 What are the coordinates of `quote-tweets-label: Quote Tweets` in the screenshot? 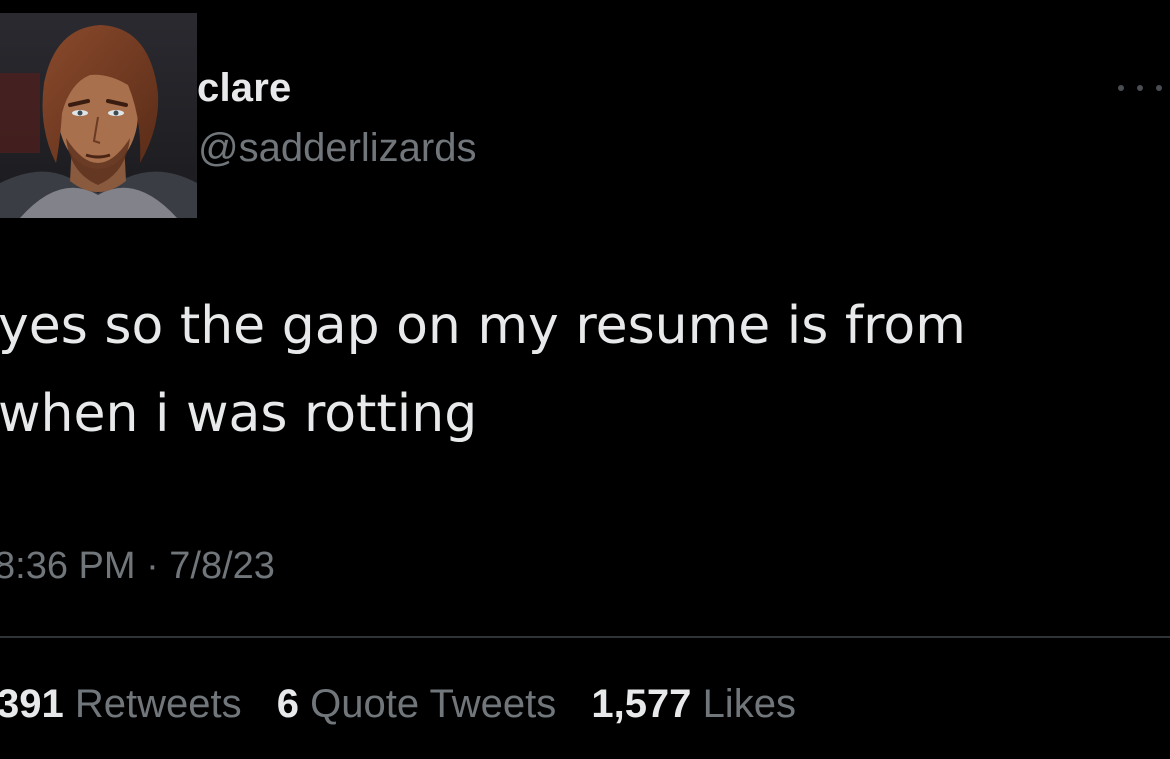 It's located at (433, 704).